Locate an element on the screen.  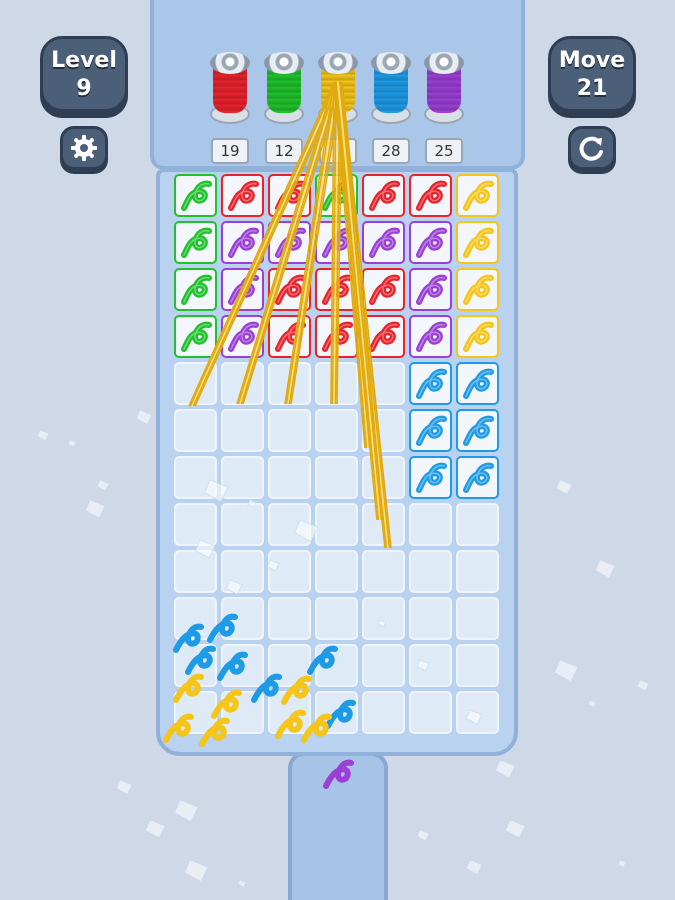
spool-count-green: 12 is located at coordinates (284, 151).